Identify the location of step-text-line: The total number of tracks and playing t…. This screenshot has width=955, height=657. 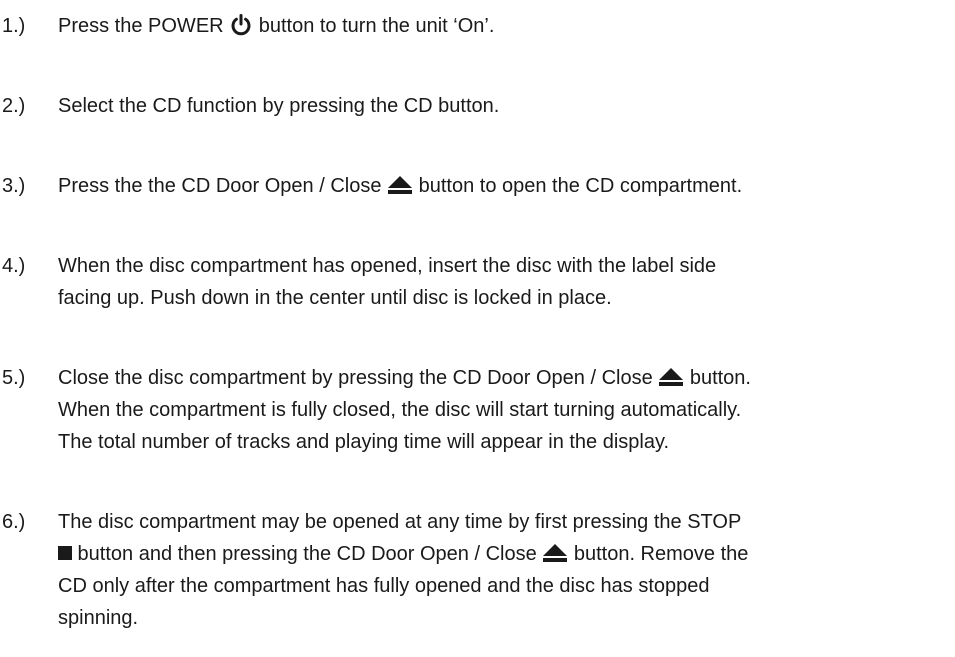
(364, 442).